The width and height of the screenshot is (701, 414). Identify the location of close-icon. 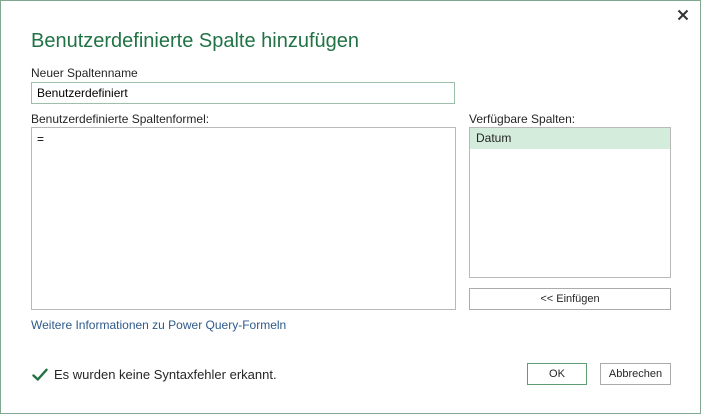
(683, 15).